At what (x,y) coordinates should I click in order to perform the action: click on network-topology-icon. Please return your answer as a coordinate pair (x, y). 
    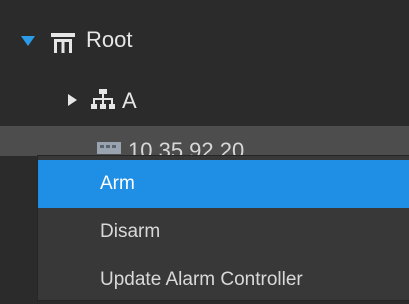
    Looking at the image, I should click on (103, 100).